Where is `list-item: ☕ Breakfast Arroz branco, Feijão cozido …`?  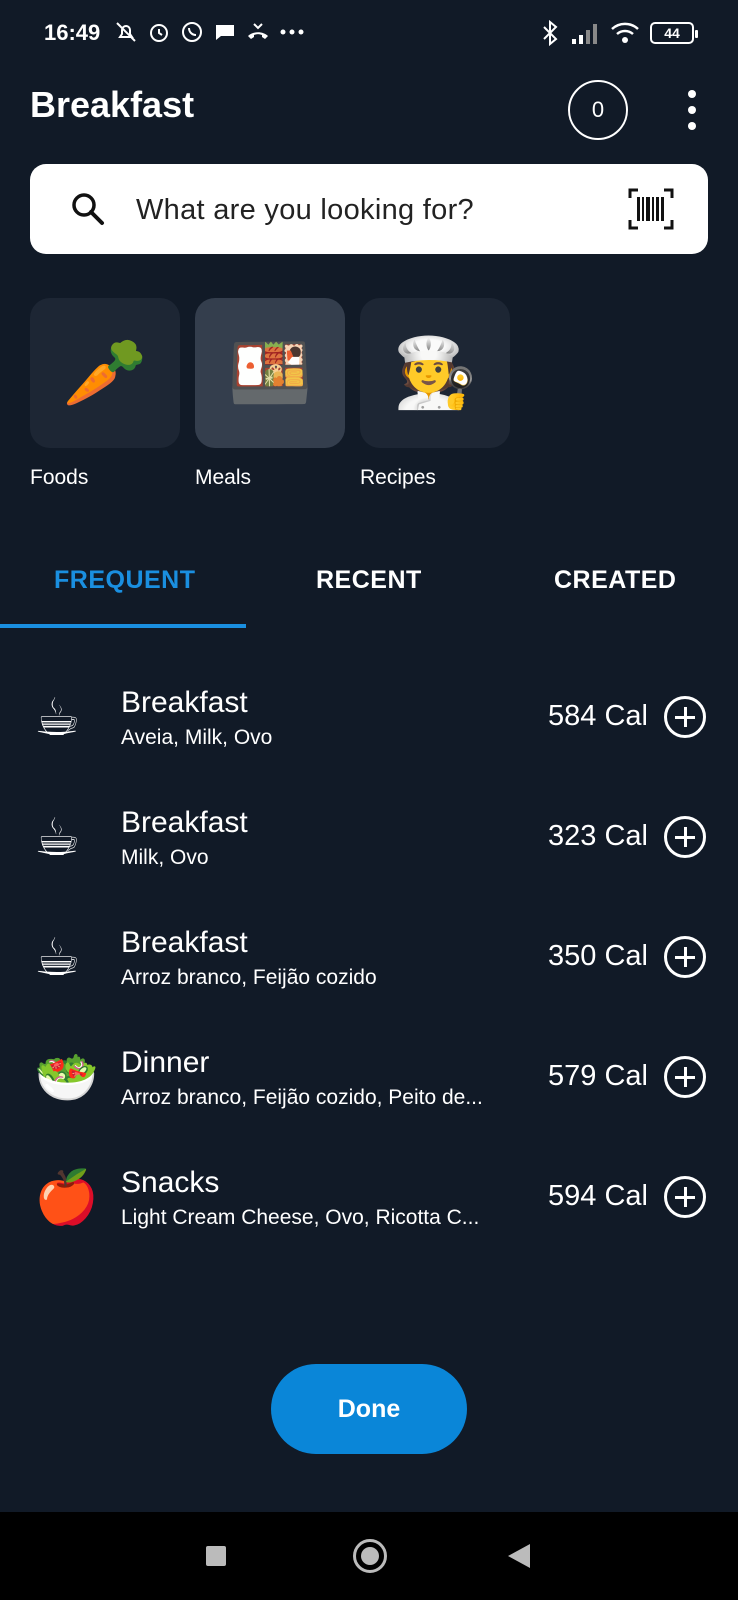 list-item: ☕ Breakfast Arroz branco, Feijão cozido … is located at coordinates (369, 958).